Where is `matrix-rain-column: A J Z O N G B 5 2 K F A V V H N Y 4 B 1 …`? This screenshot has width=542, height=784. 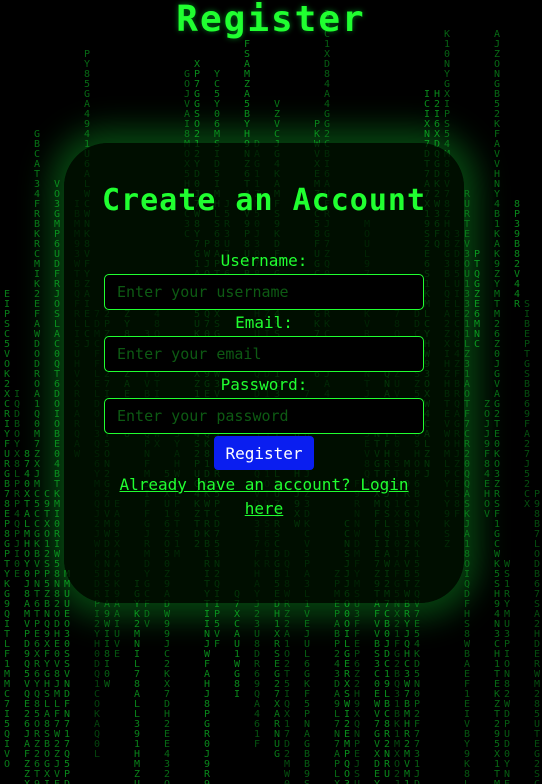 matrix-rain-column: A J Z O N G B 5 2 K F A V V H N Y 4 B 1 … is located at coordinates (497, 406).